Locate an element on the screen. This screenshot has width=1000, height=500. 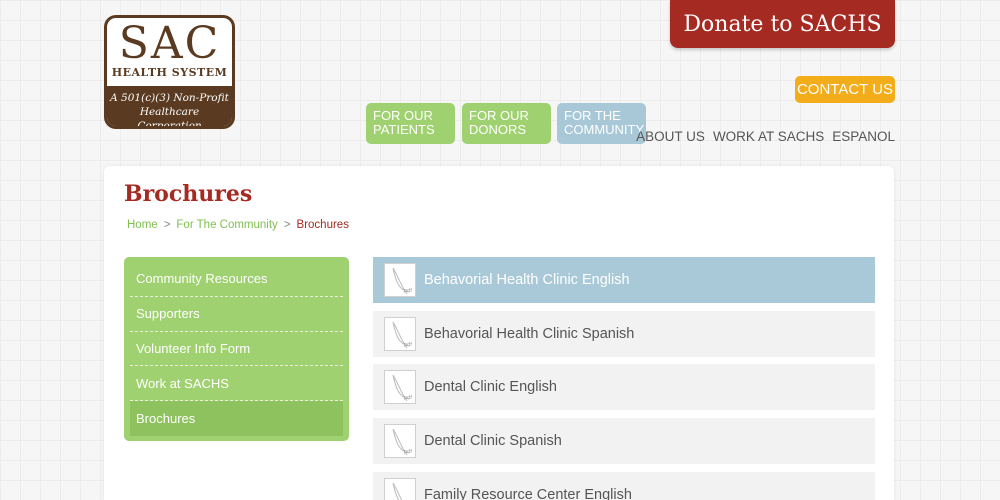
brochure-item: pdf Dental Clinic English is located at coordinates (624, 387).